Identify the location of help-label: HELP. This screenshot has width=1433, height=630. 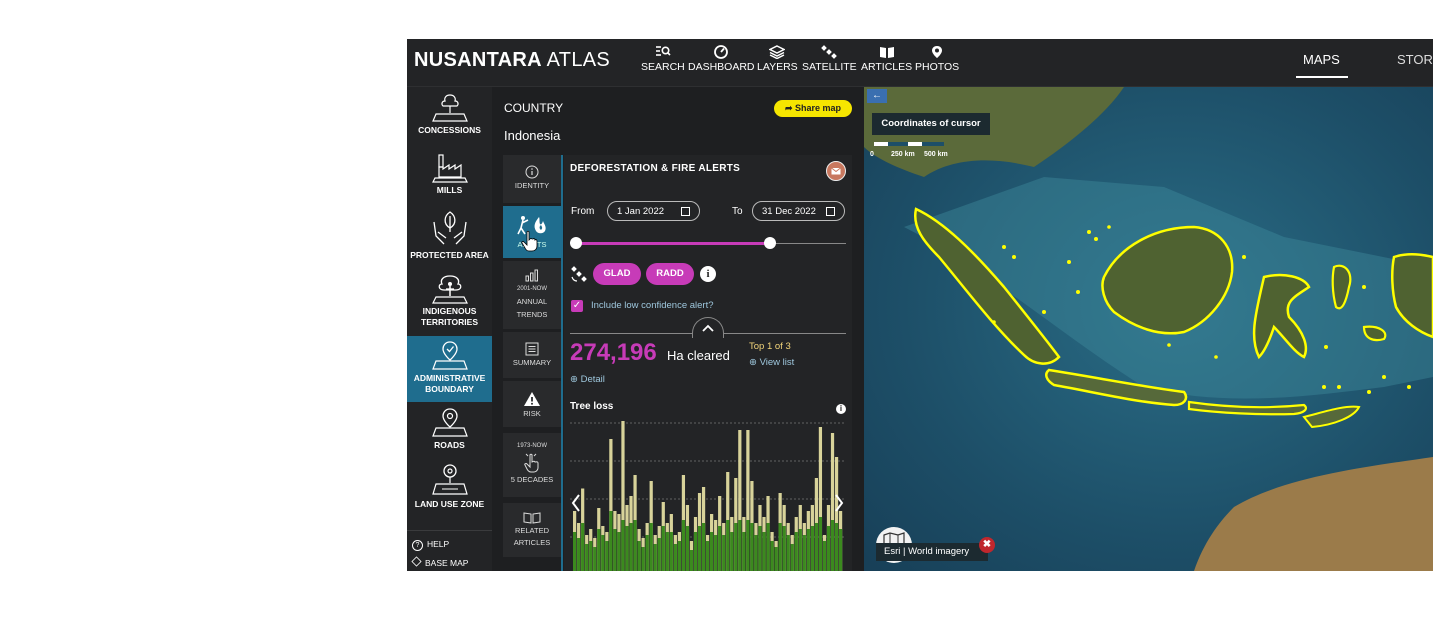
(438, 544).